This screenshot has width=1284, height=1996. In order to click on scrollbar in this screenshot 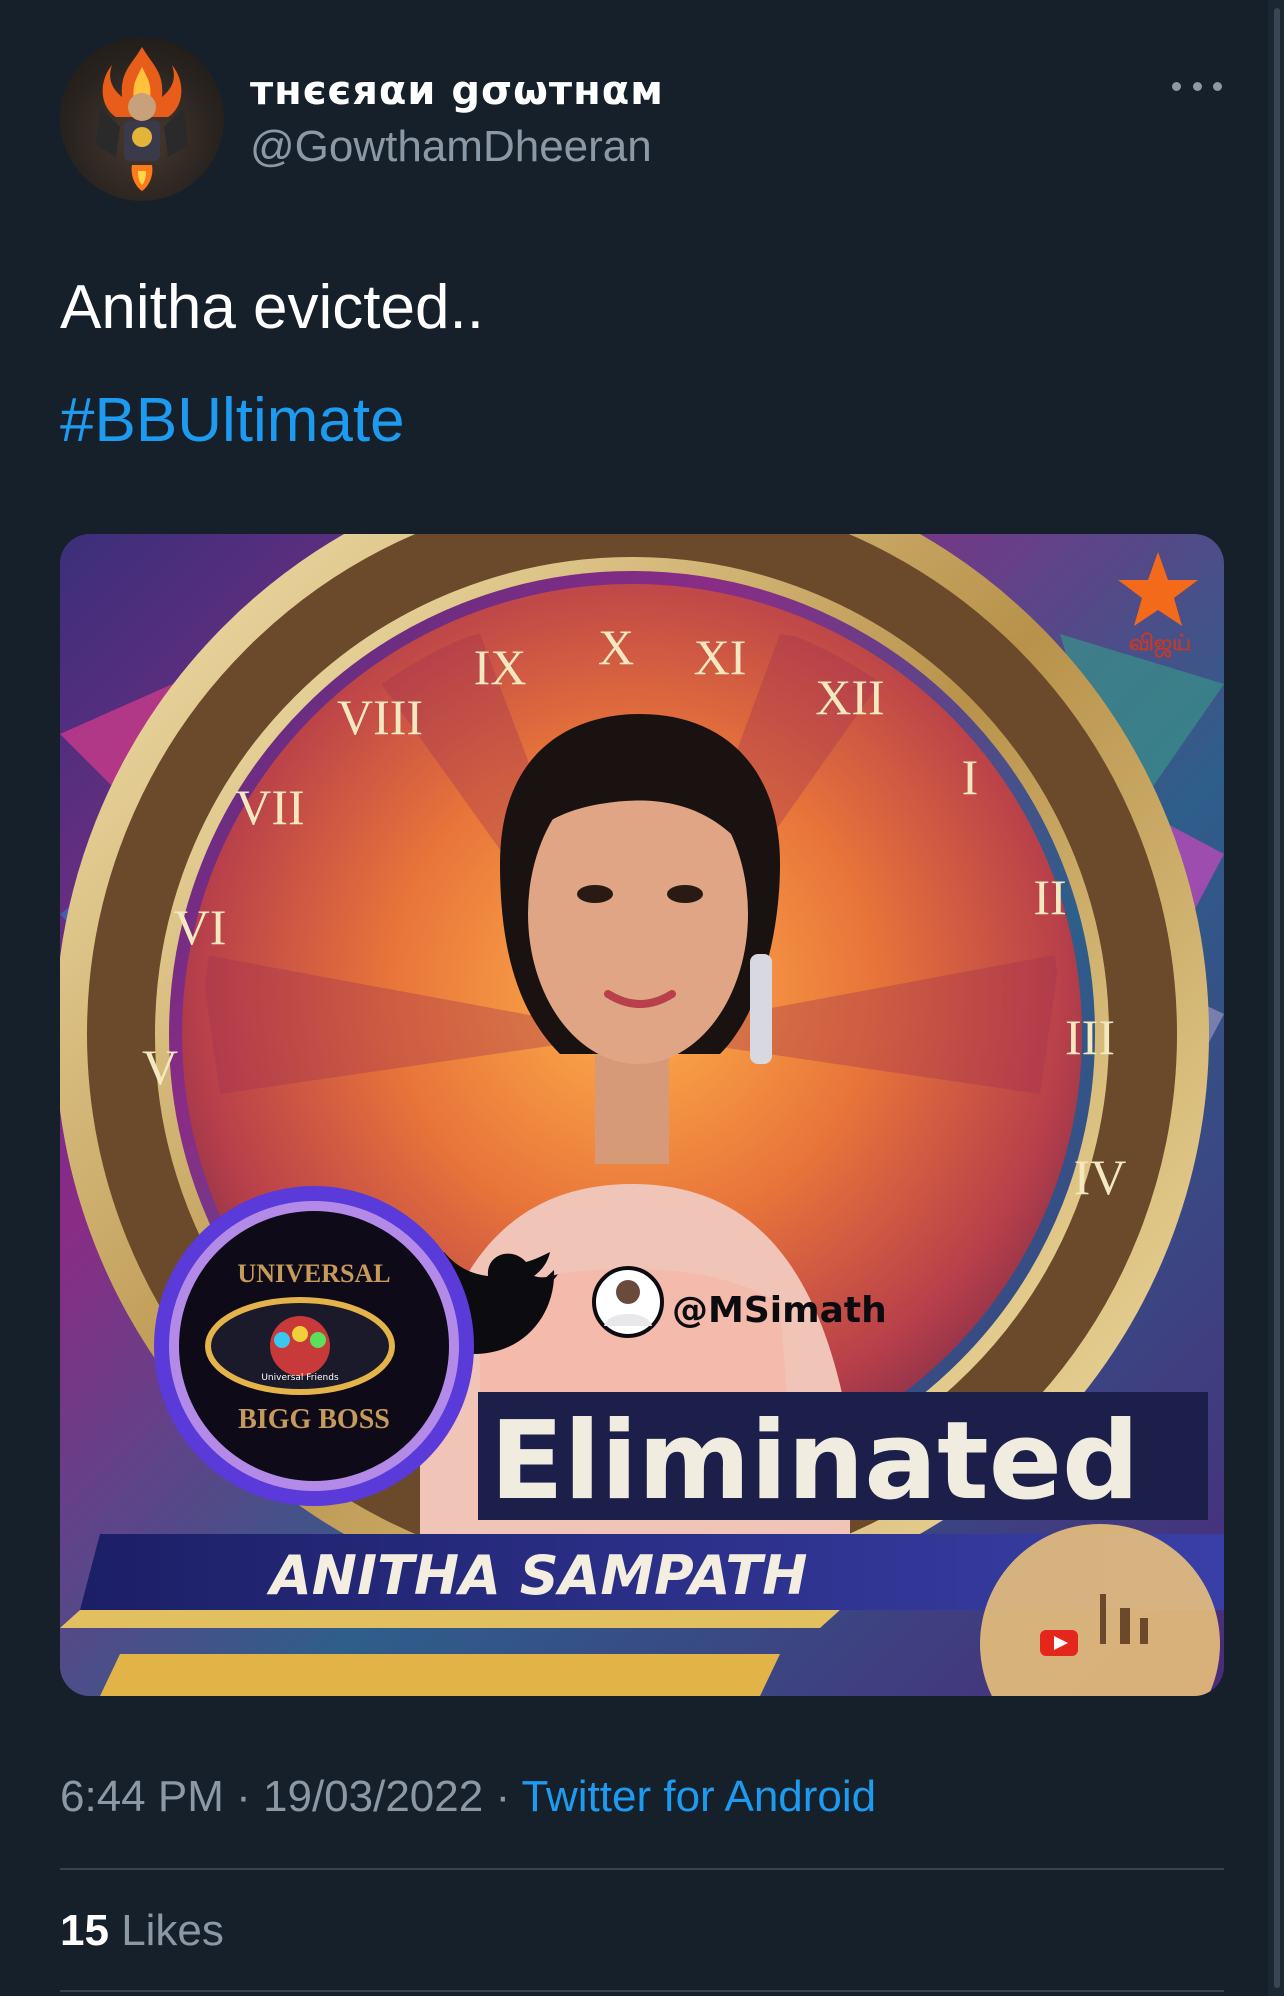, I will do `click(1276, 998)`.